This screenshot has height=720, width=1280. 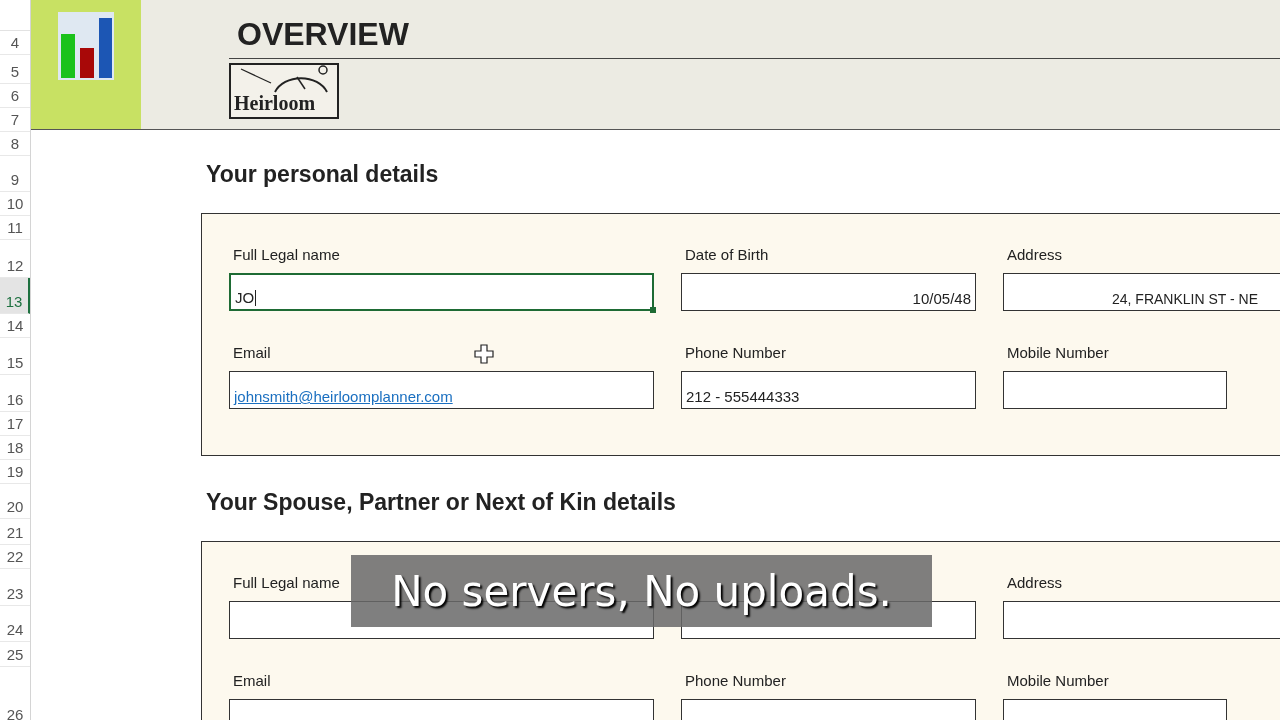 I want to click on field-value: 10/05/48, so click(x=941, y=298).